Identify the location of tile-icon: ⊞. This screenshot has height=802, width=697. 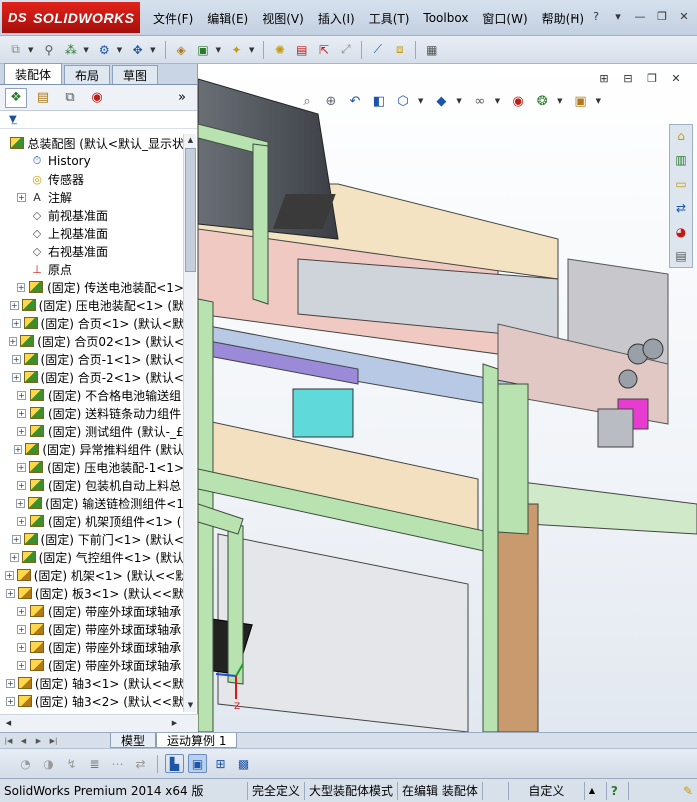
(604, 78).